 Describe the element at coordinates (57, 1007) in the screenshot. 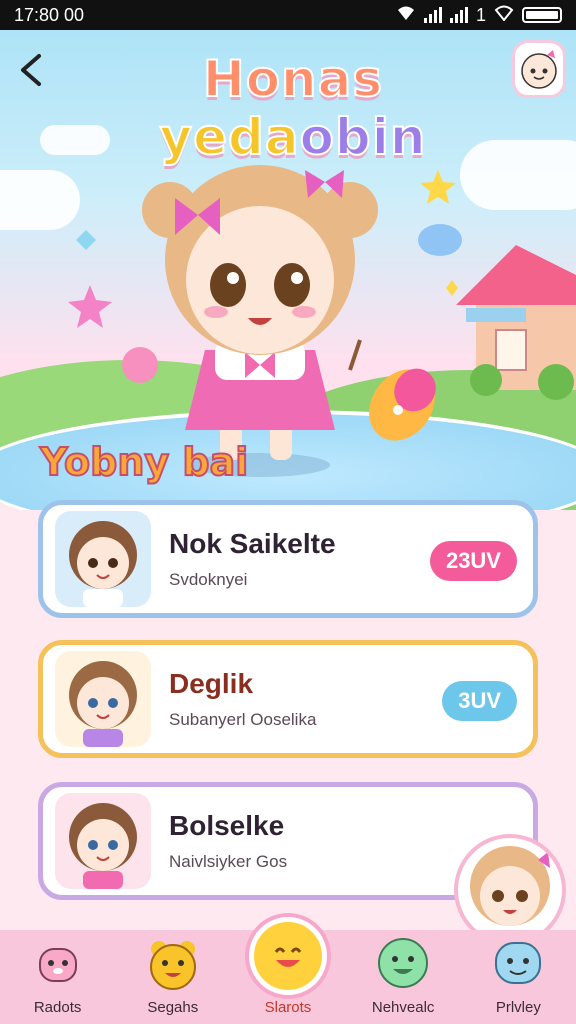

I see `nav-label: Radots` at that location.